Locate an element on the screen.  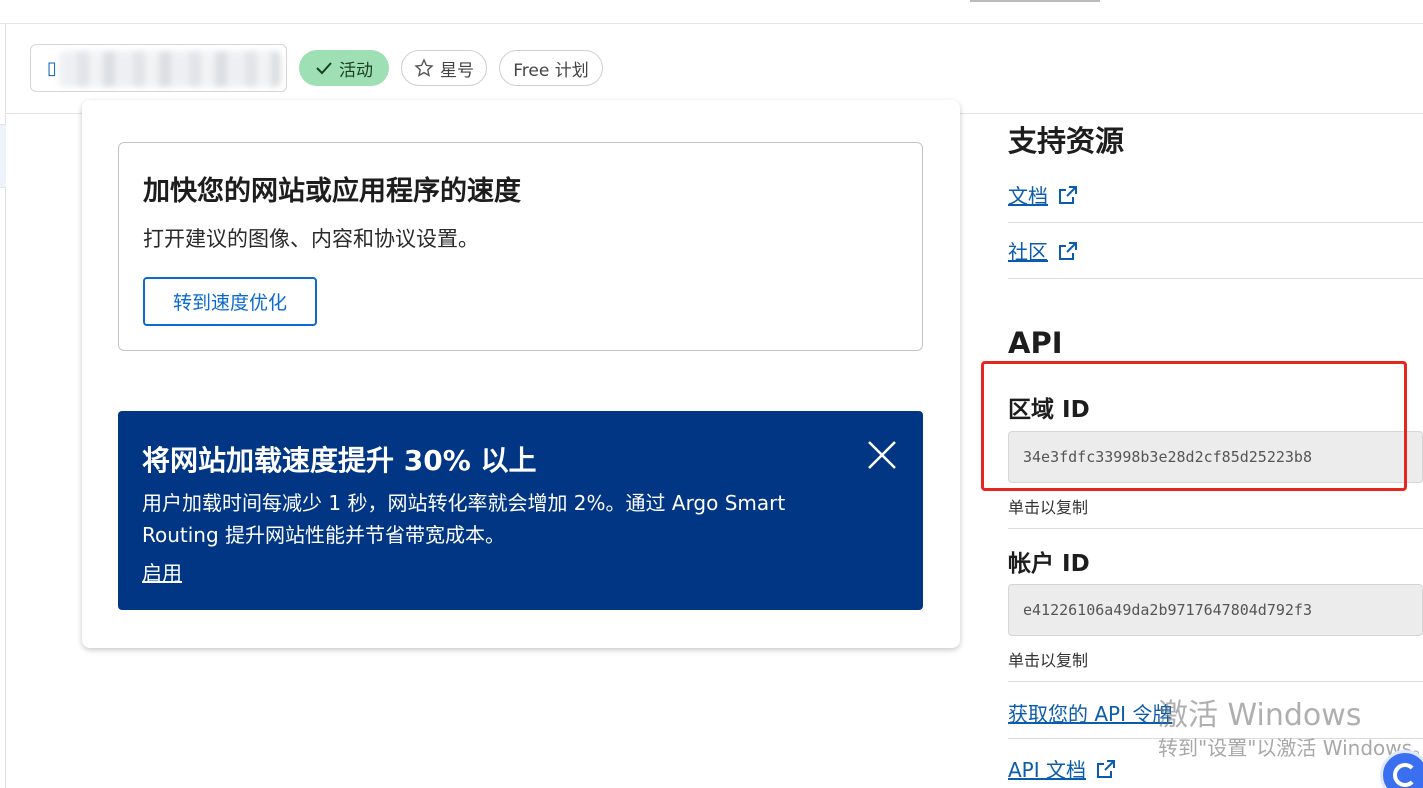
plan-label: Free 计划 is located at coordinates (551, 70).